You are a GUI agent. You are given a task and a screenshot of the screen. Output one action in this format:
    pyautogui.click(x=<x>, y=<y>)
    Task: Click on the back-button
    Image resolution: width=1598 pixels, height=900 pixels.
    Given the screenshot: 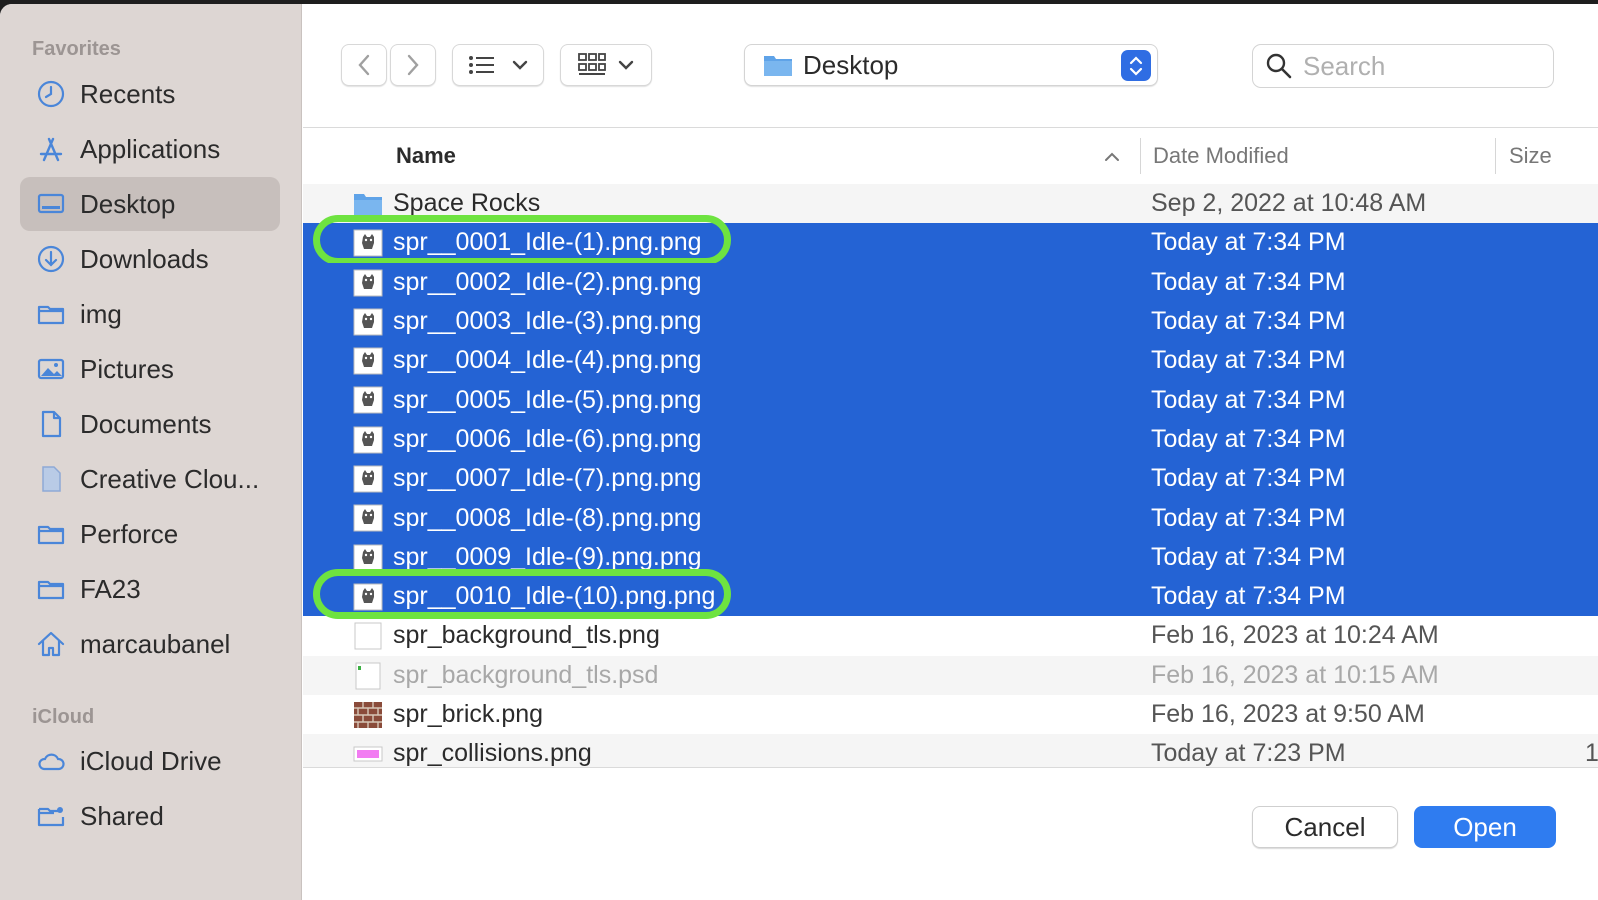 What is the action you would take?
    pyautogui.click(x=364, y=65)
    